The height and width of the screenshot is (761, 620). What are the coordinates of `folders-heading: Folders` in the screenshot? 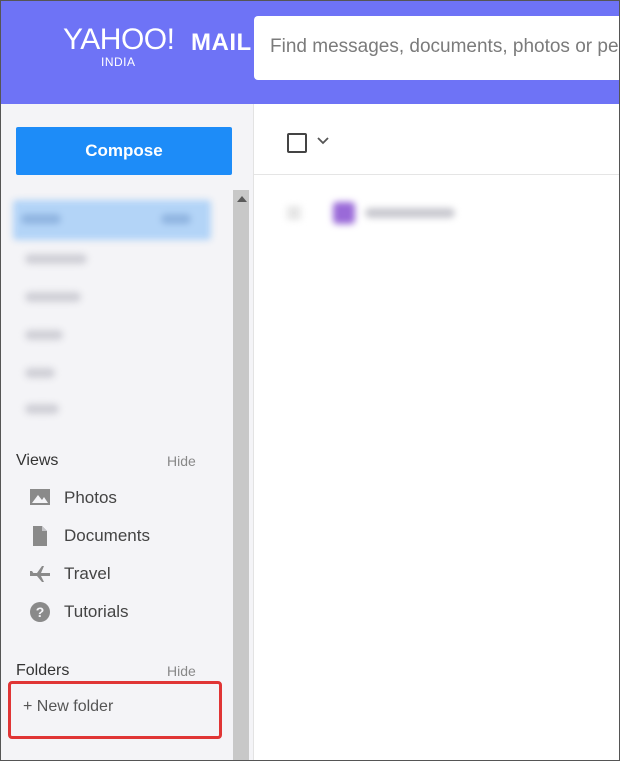 It's located at (43, 670).